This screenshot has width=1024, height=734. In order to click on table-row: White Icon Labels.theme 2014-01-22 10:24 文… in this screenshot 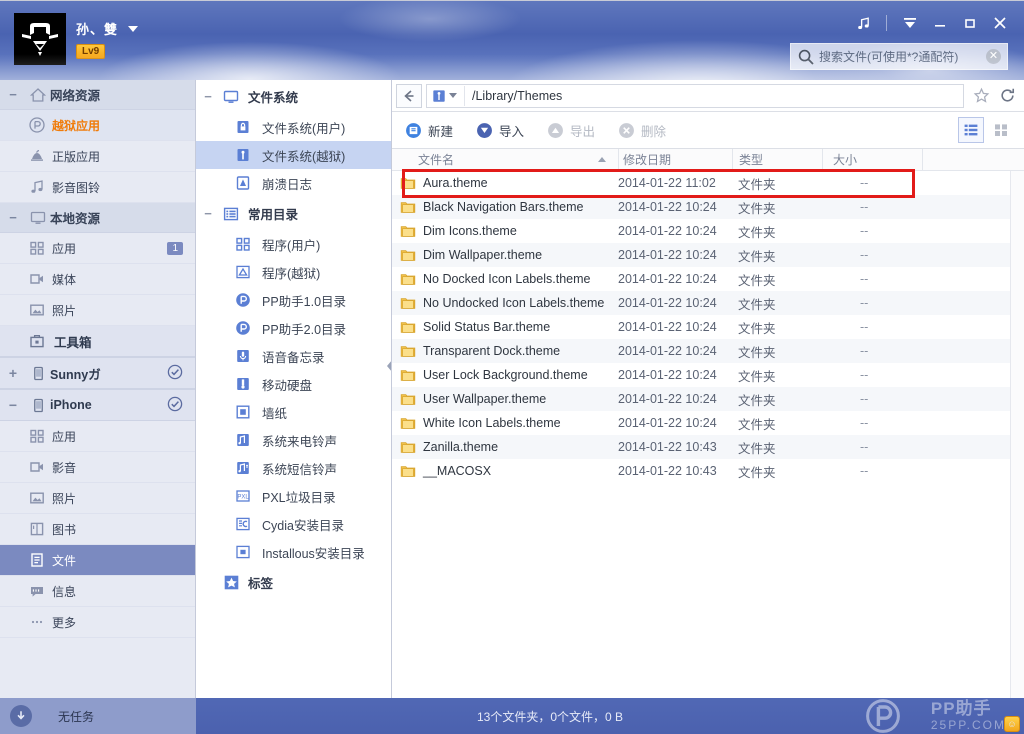, I will do `click(708, 423)`.